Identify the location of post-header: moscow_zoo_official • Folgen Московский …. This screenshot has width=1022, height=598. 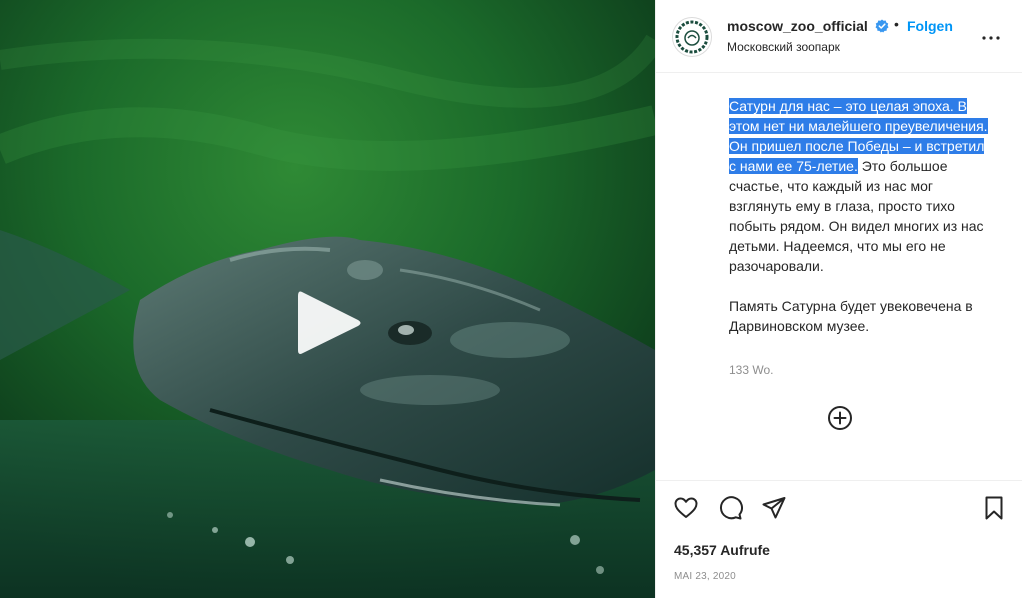
(839, 36).